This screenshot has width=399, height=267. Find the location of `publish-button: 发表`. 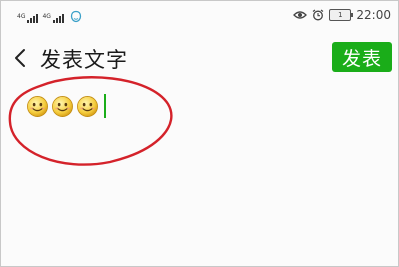

publish-button: 发表 is located at coordinates (362, 57).